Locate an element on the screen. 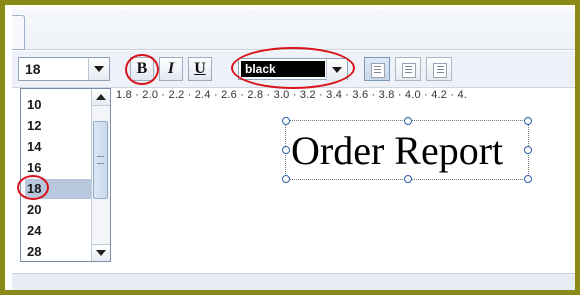 Image resolution: width=580 pixels, height=295 pixels. font-size-combo: 18 is located at coordinates (64, 69).